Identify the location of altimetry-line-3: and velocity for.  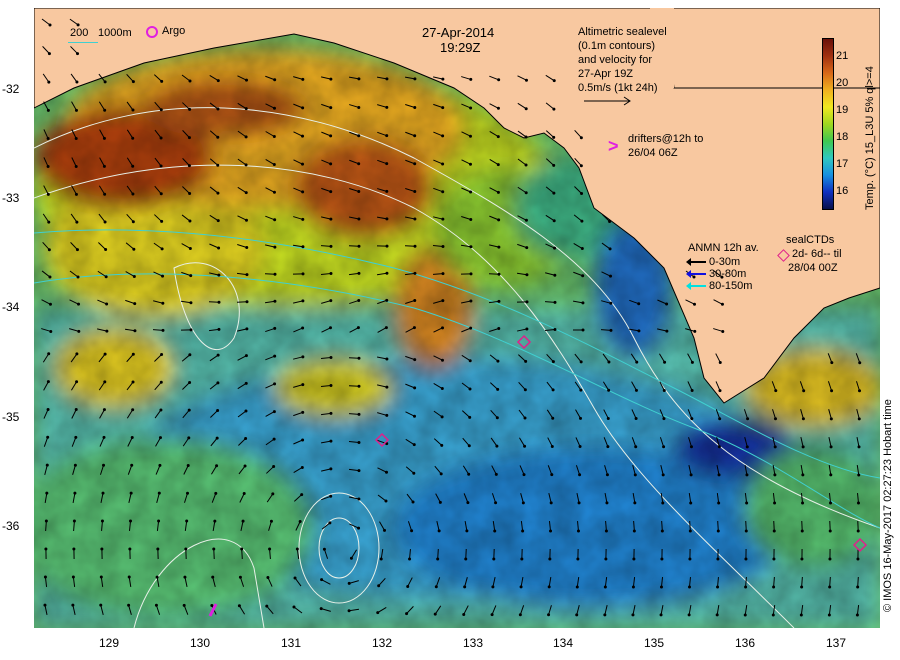
(615, 60).